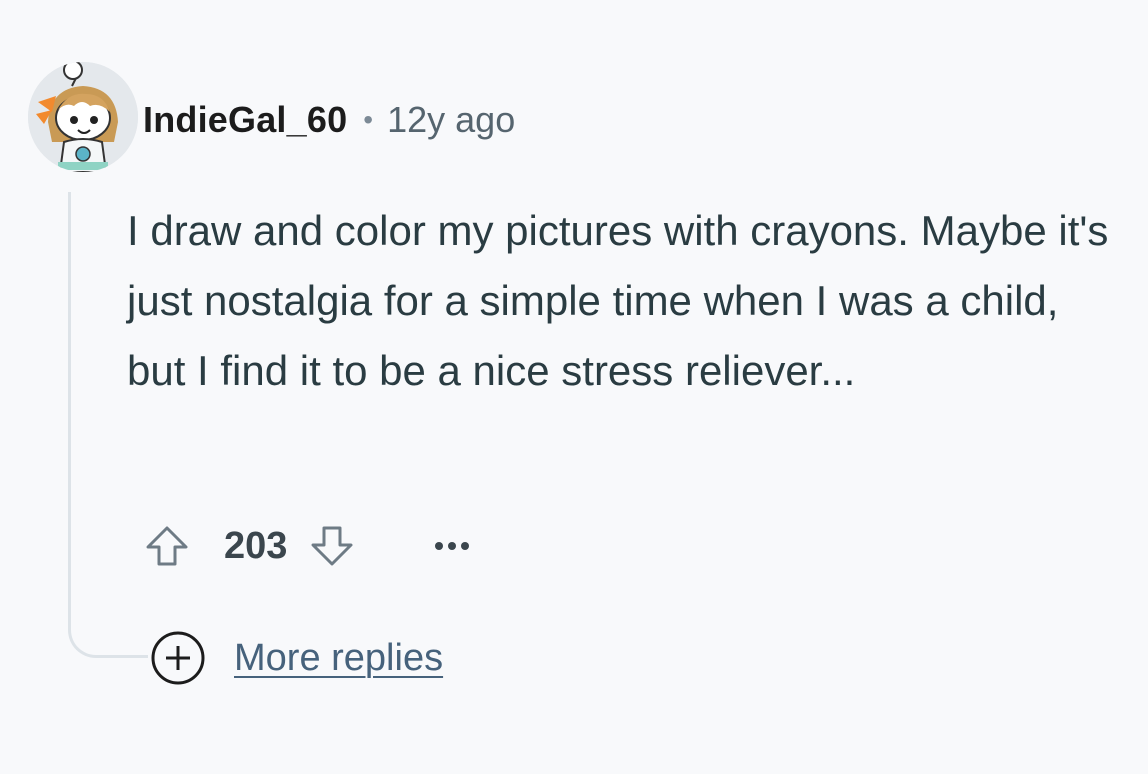 The width and height of the screenshot is (1148, 774). Describe the element at coordinates (338, 658) in the screenshot. I see `more-replies-label: More replies` at that location.